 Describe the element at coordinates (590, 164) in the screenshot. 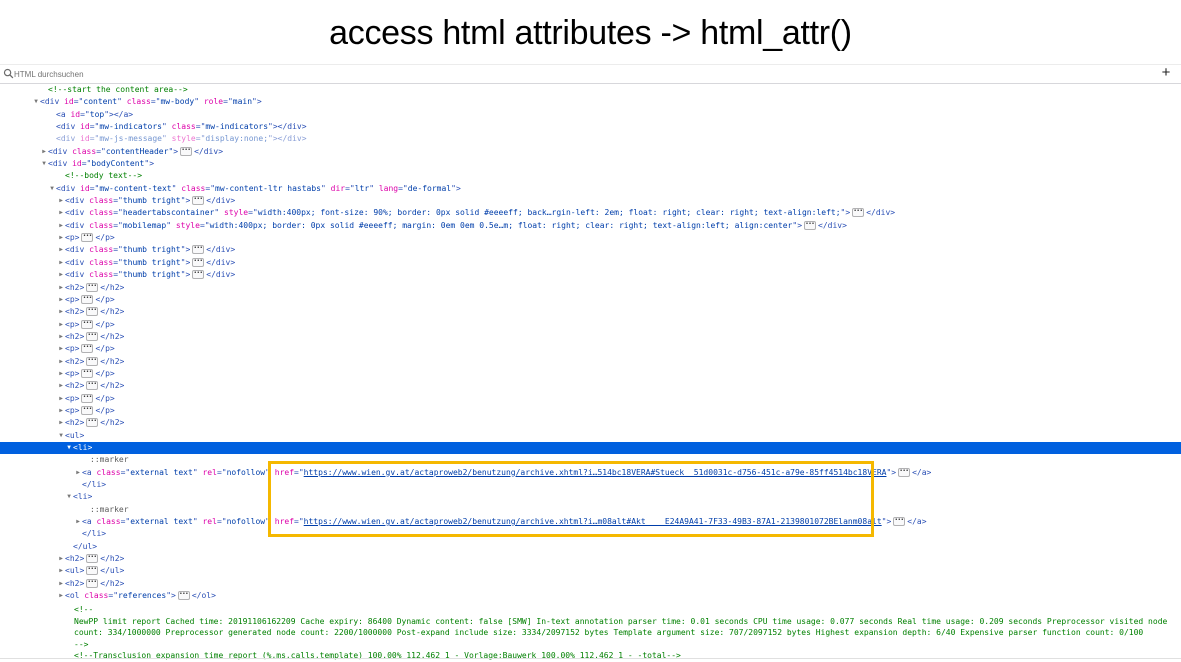

I see `tree-row: ▼ <div id="bodyContent">` at that location.